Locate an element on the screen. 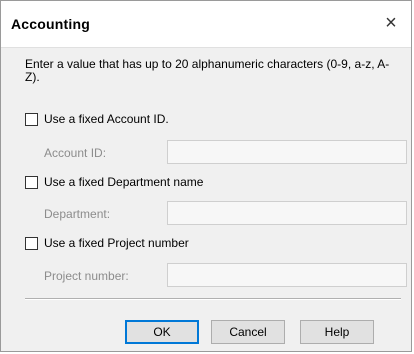 This screenshot has height=354, width=414. dialog-title: Accounting is located at coordinates (50, 24).